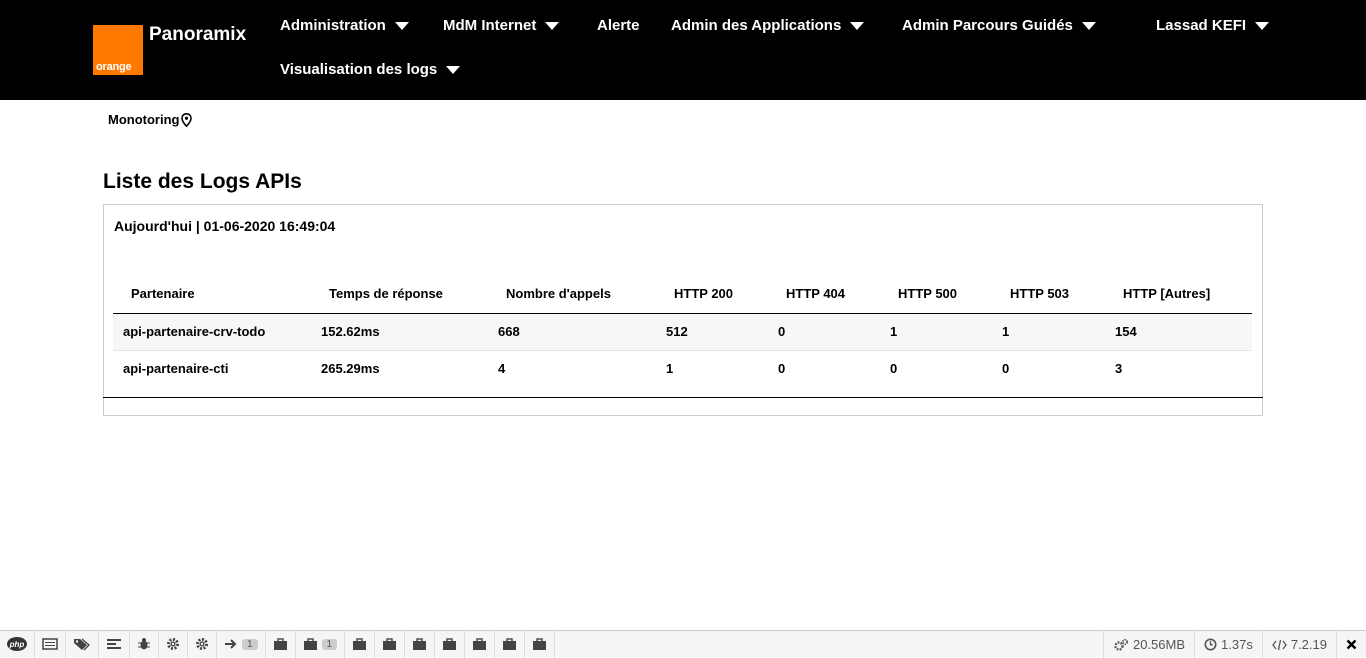  What do you see at coordinates (572, 332) in the screenshot?
I see `cell-appels: 668` at bounding box center [572, 332].